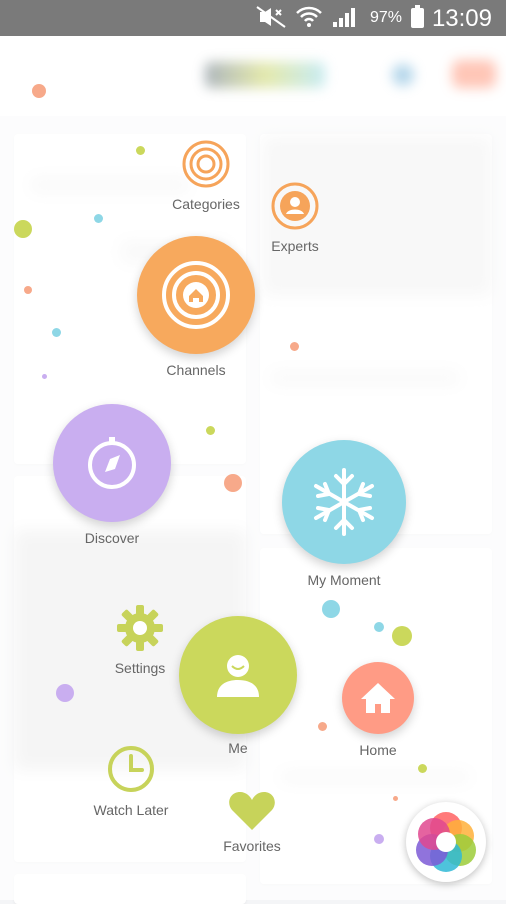 Image resolution: width=506 pixels, height=904 pixels. I want to click on menu-item-channels: Channels, so click(196, 307).